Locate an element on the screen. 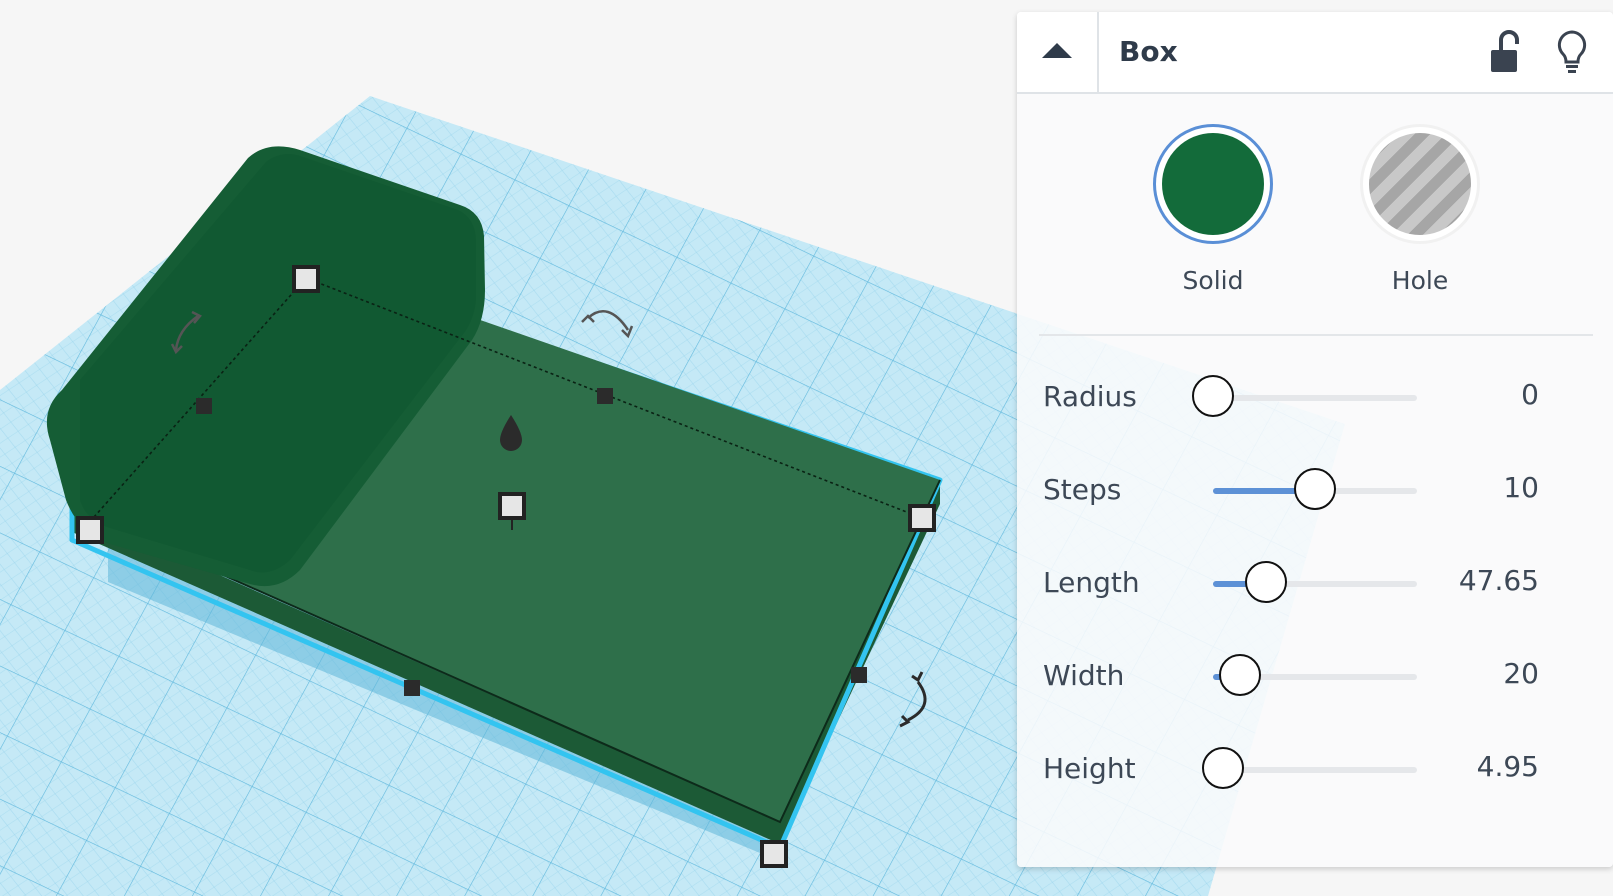  steps-slider is located at coordinates (1315, 489).